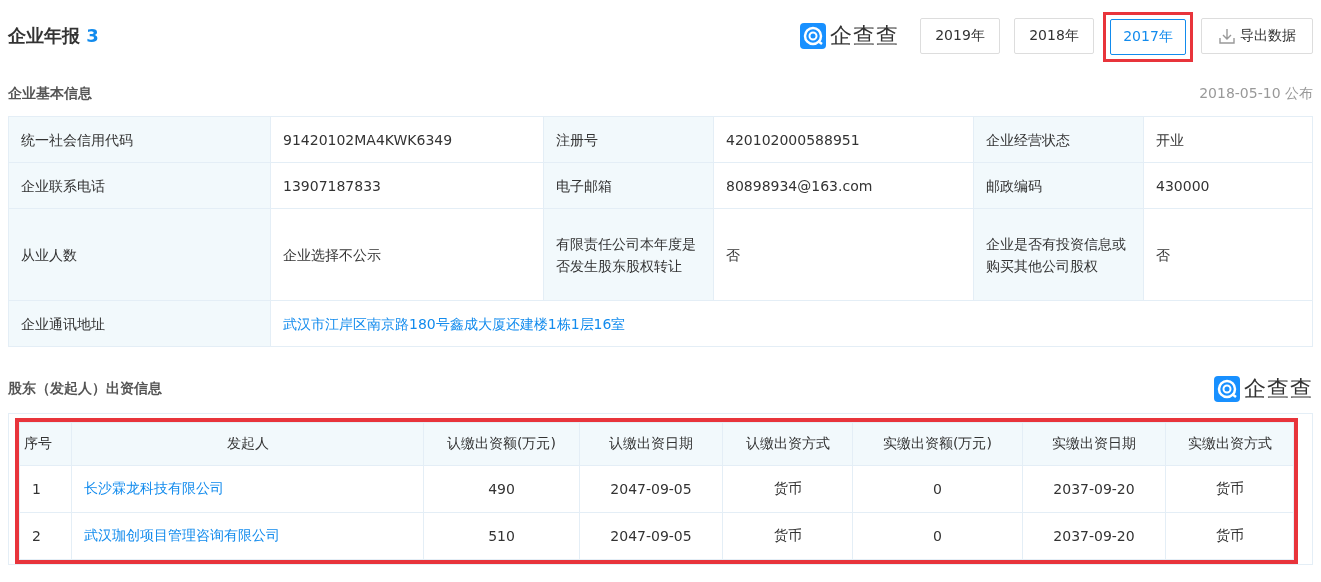 The width and height of the screenshot is (1321, 582). I want to click on report-count: 3, so click(92, 35).